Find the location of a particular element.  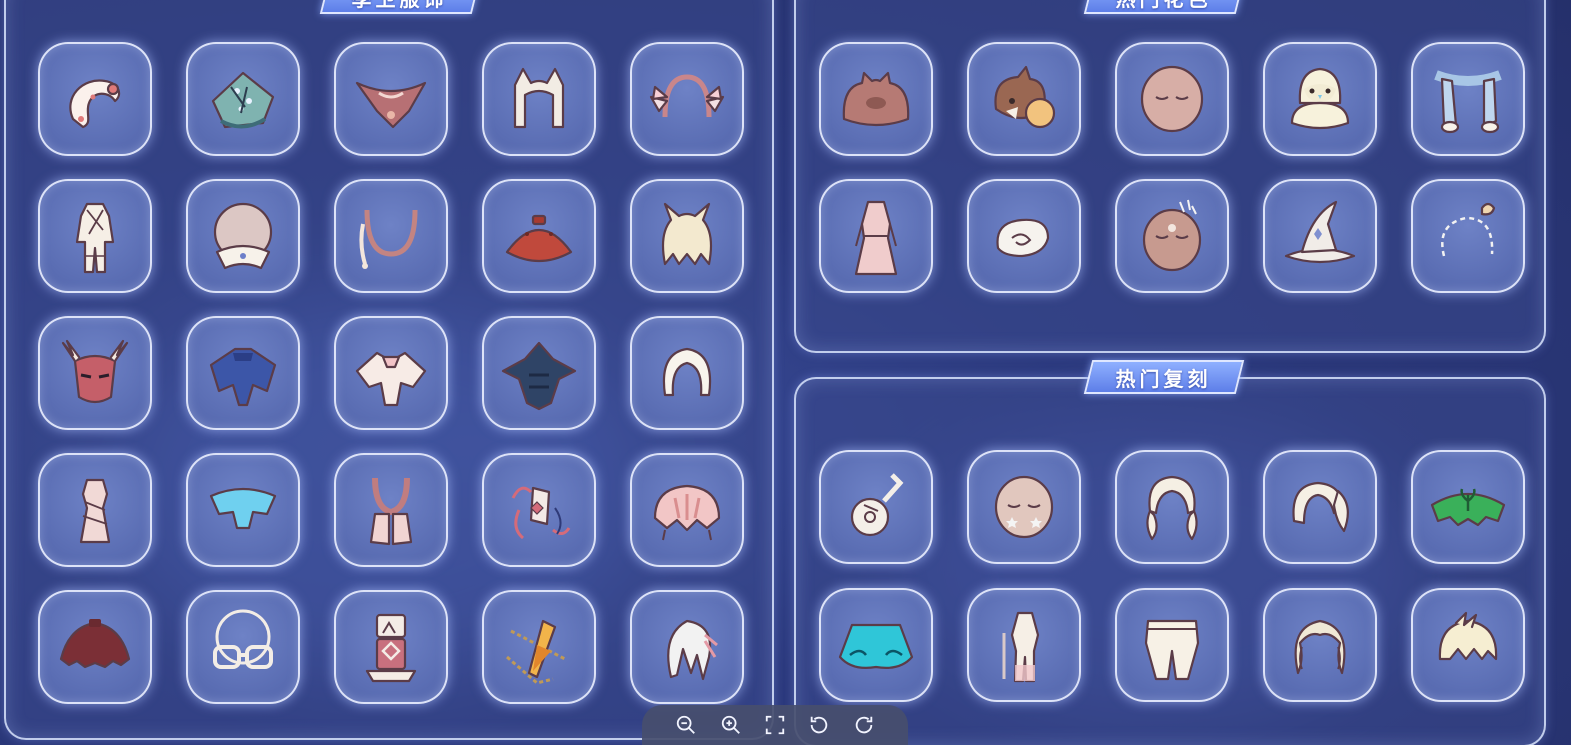

panel-title-text: 热门花色 is located at coordinates (1164, 8).